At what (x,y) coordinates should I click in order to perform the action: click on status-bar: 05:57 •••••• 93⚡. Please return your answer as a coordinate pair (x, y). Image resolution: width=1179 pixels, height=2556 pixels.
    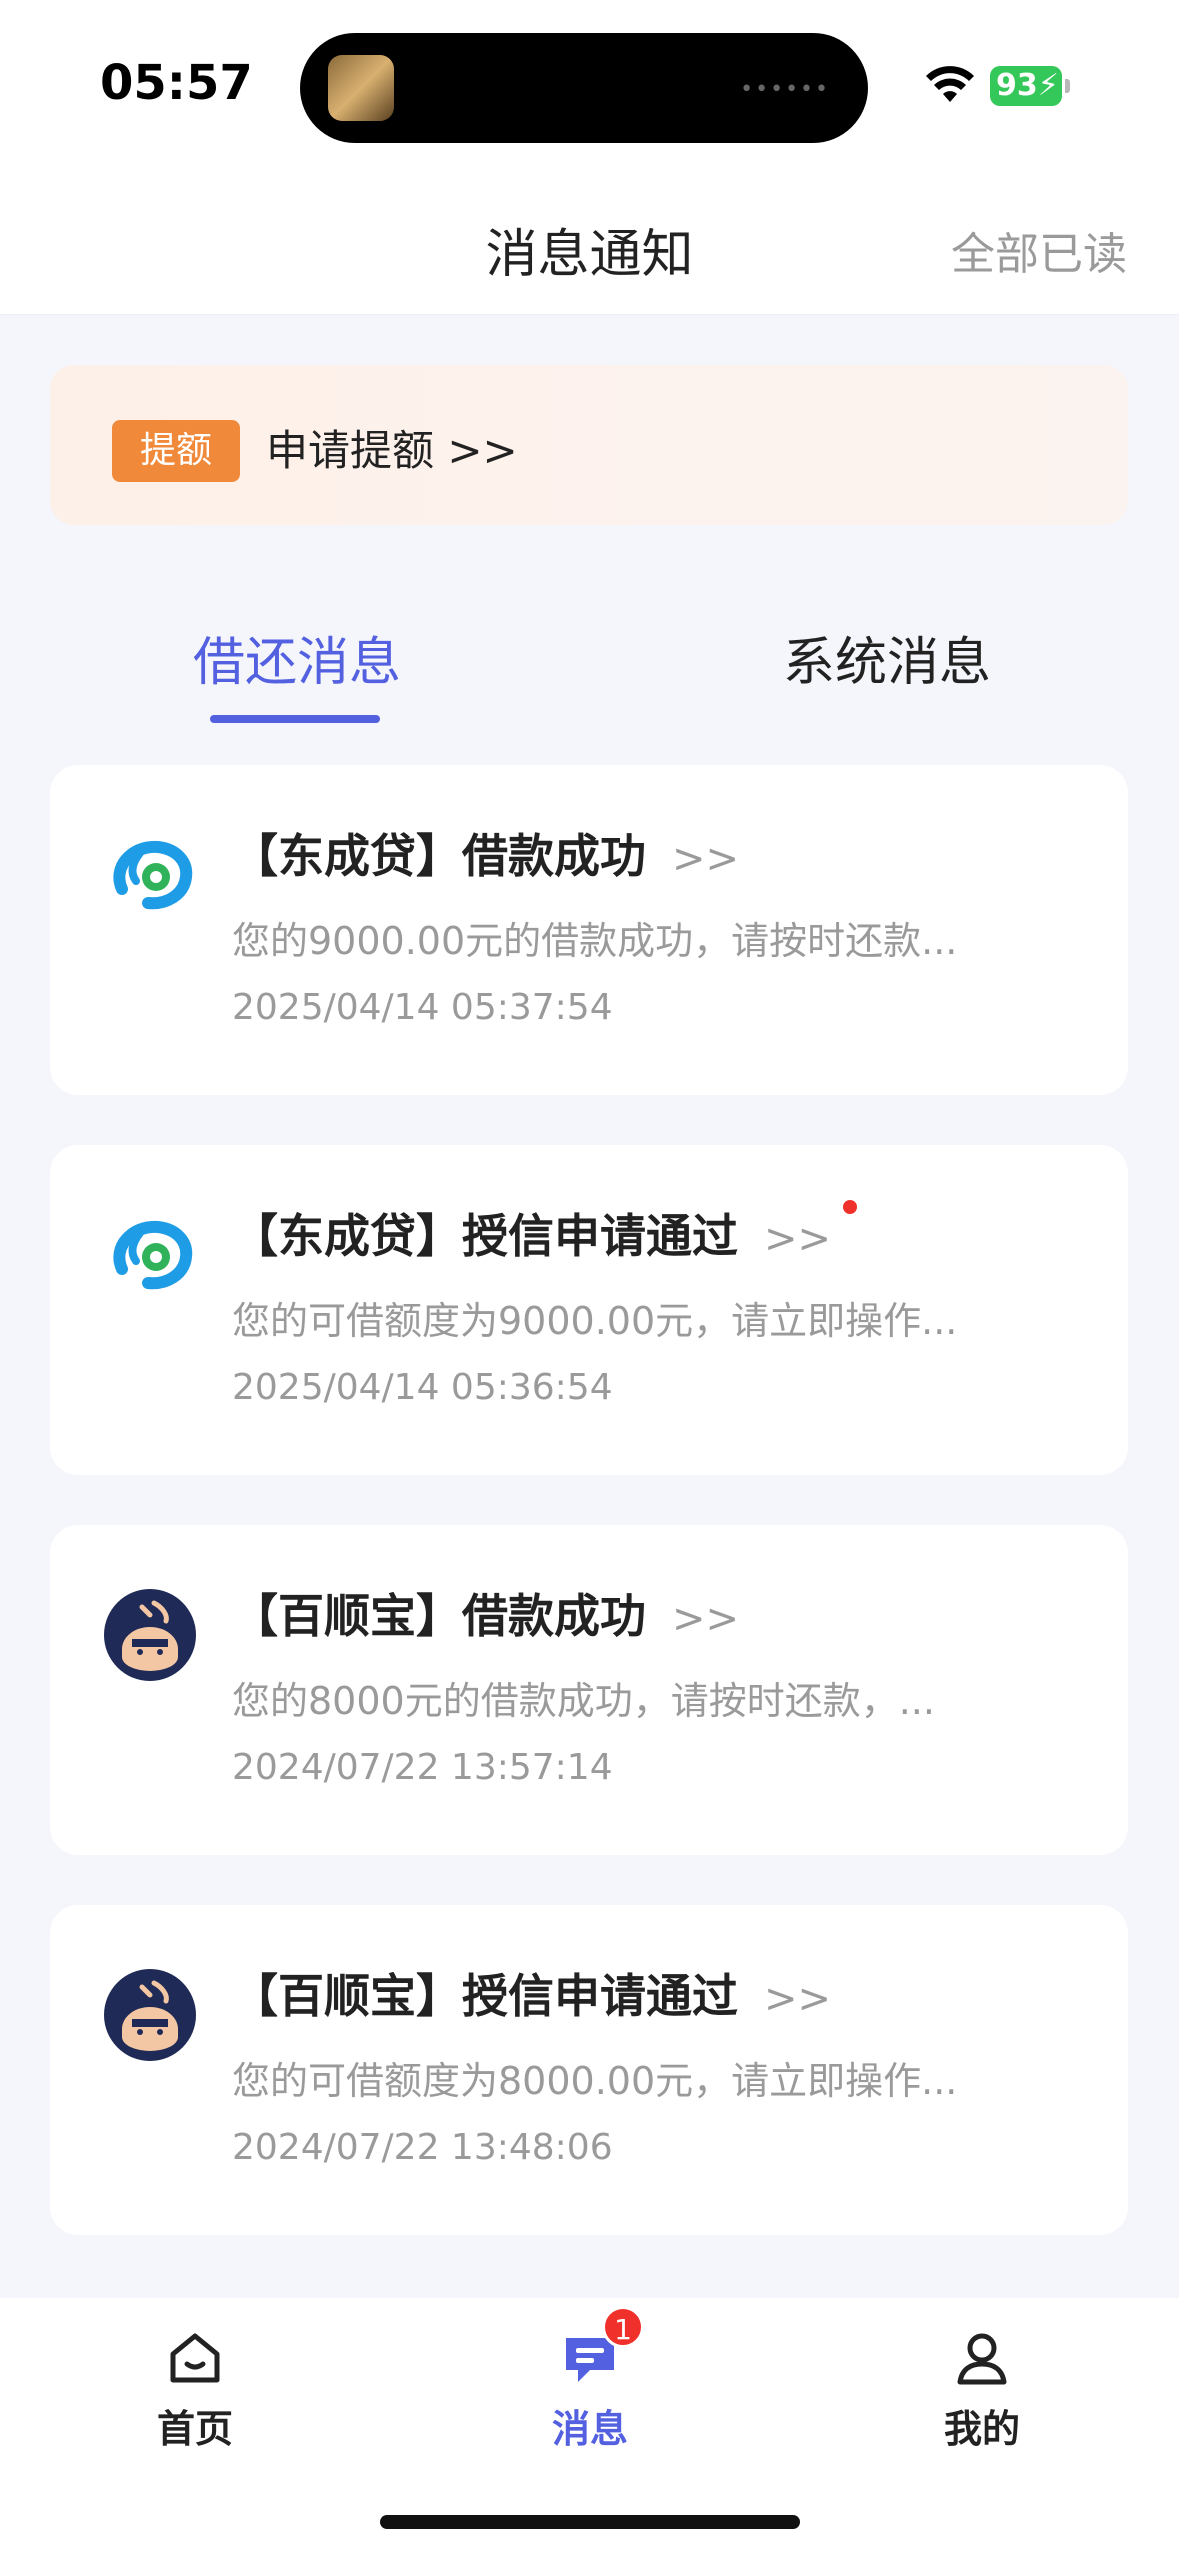
    Looking at the image, I should click on (589, 85).